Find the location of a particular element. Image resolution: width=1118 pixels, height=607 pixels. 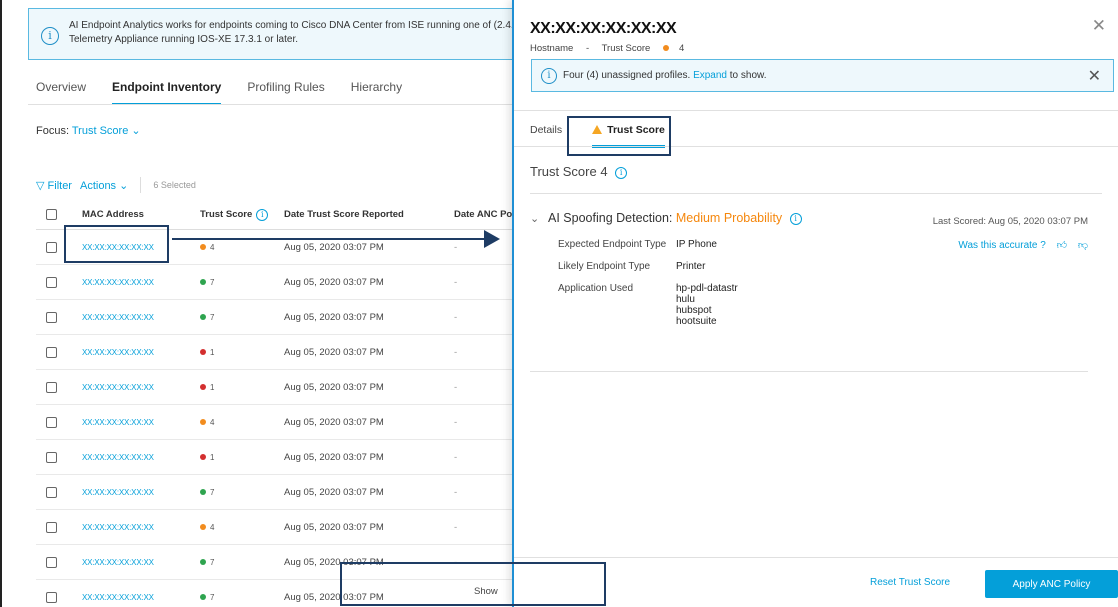

application-item: hp-pdl-datastr is located at coordinates (707, 288).